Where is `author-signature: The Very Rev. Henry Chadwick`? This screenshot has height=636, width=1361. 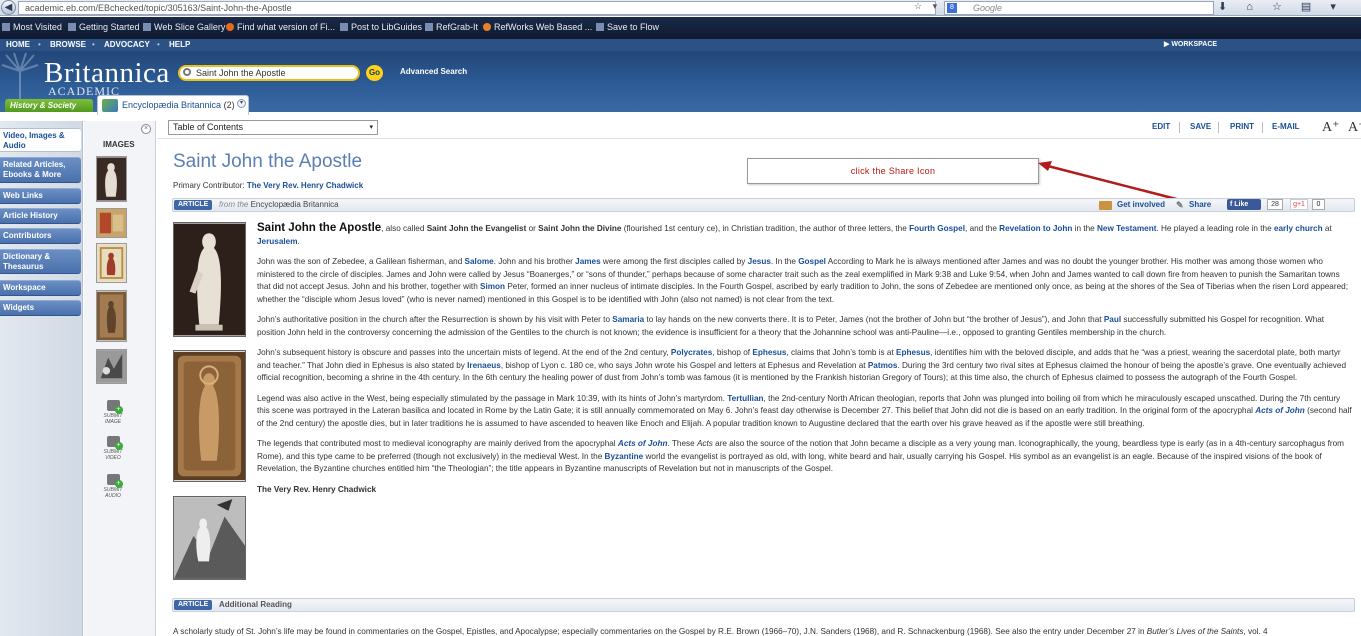
author-signature: The Very Rev. Henry Chadwick is located at coordinates (317, 489).